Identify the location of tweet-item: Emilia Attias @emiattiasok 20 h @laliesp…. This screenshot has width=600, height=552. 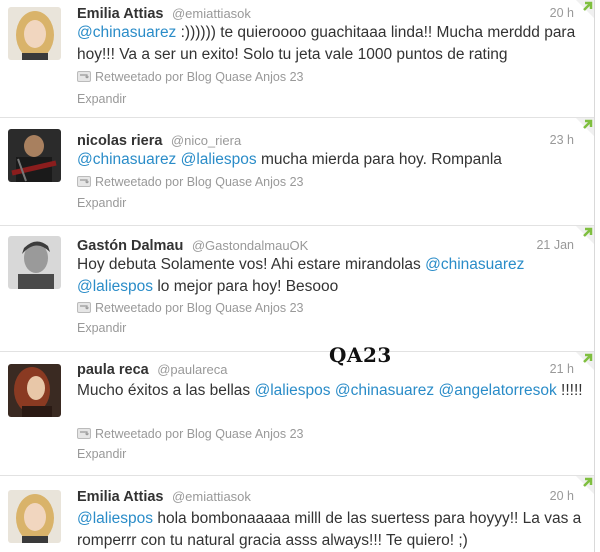
(297, 514).